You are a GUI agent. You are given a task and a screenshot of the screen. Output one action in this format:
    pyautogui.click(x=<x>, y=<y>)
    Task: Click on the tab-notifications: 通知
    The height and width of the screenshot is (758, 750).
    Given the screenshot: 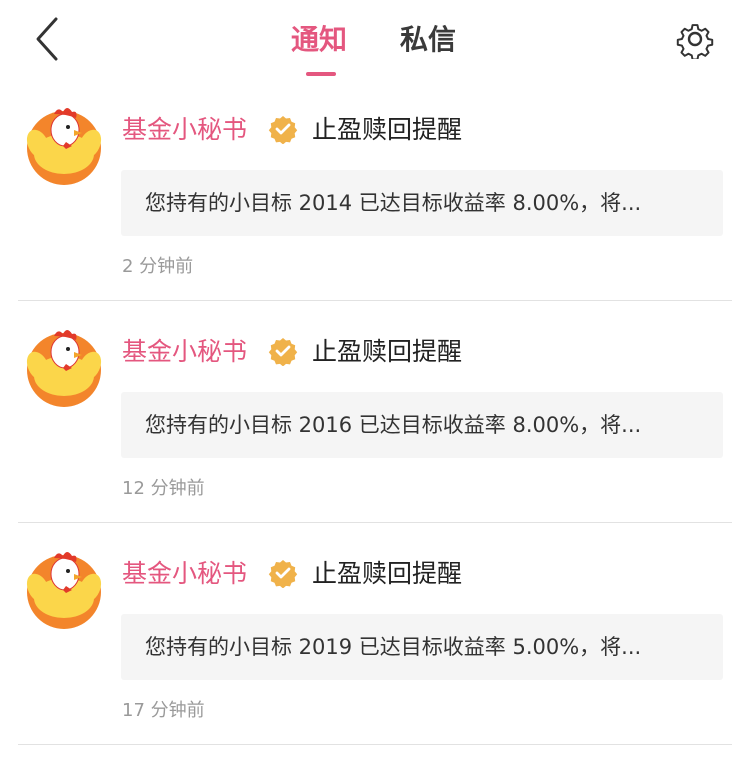 What is the action you would take?
    pyautogui.click(x=319, y=40)
    